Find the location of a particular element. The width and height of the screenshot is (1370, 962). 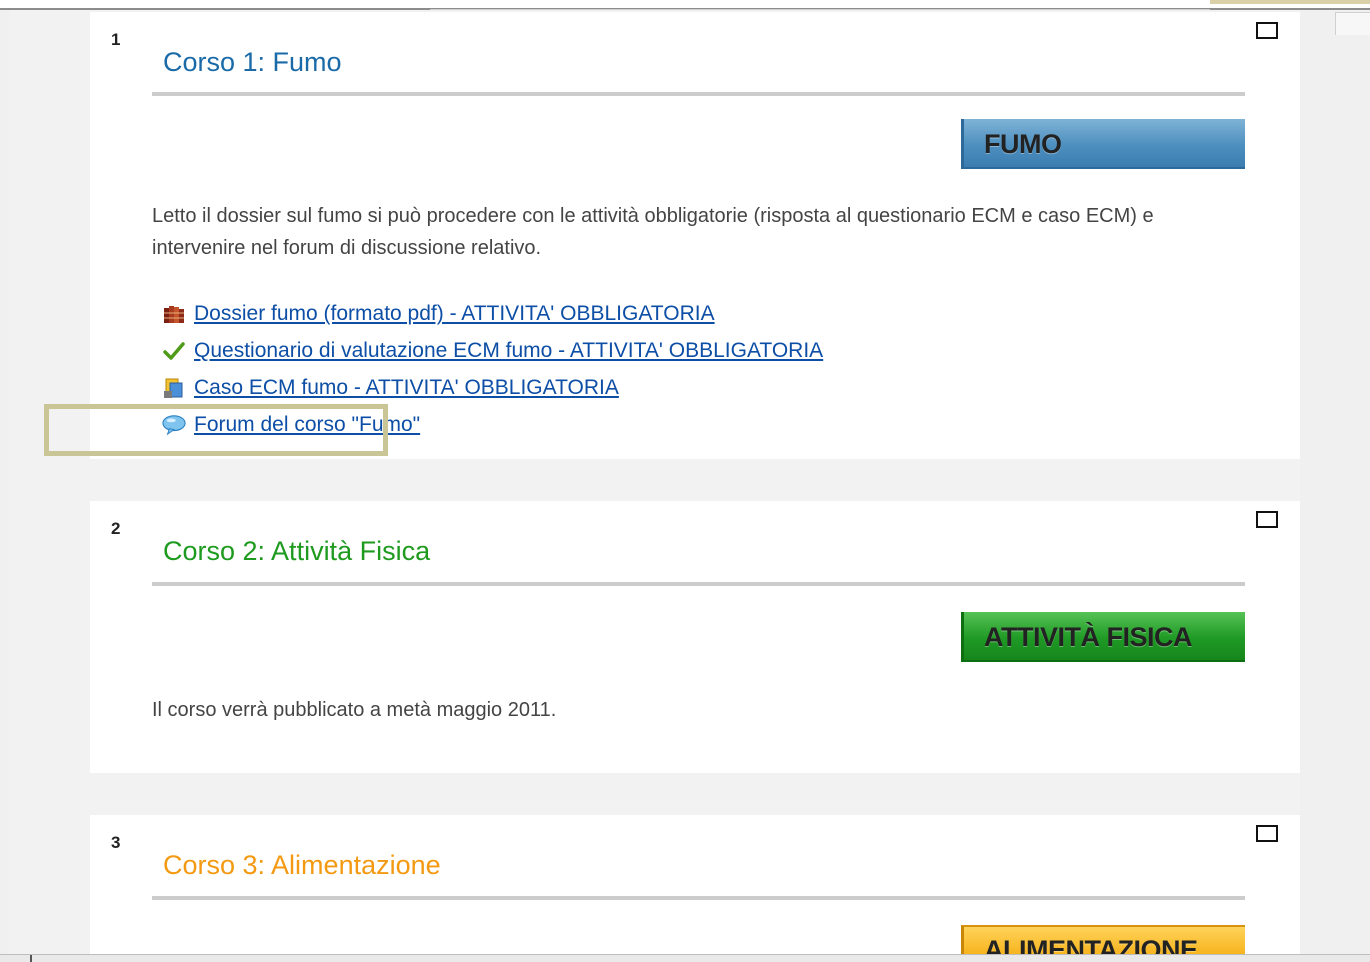

left-margin is located at coordinates (5, 486).